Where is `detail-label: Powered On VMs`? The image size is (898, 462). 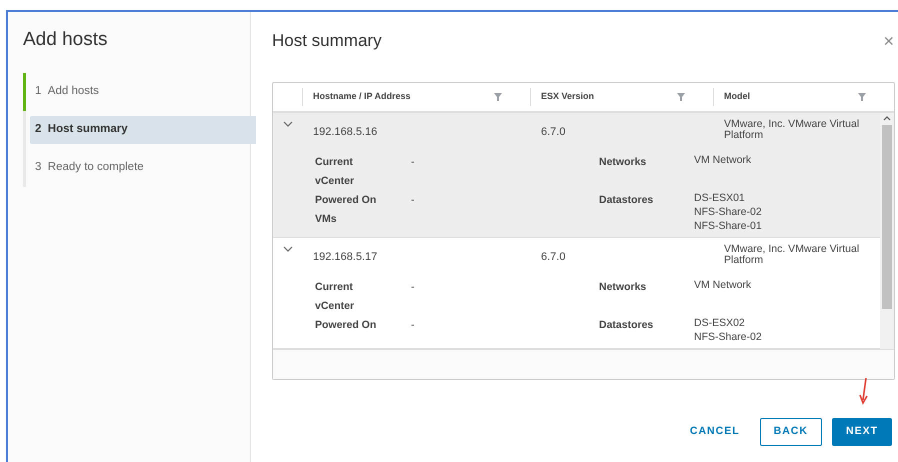 detail-label: Powered On VMs is located at coordinates (346, 209).